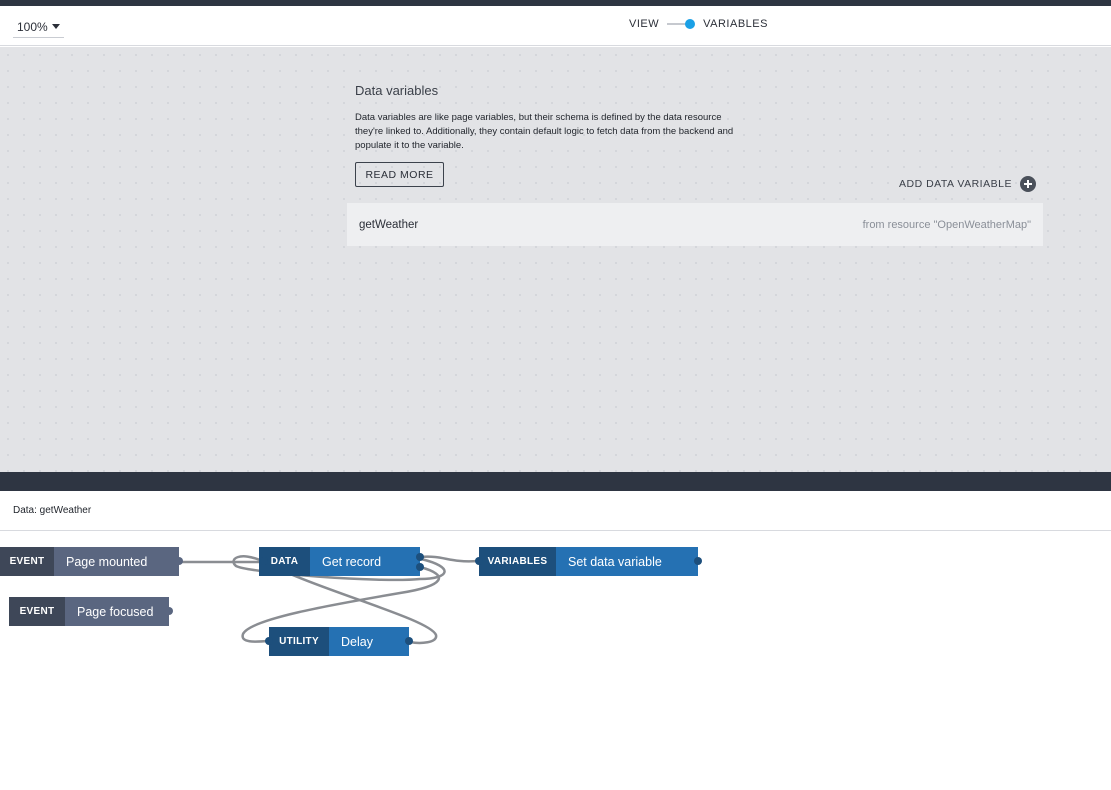  I want to click on plus-circle-icon, so click(1027, 183).